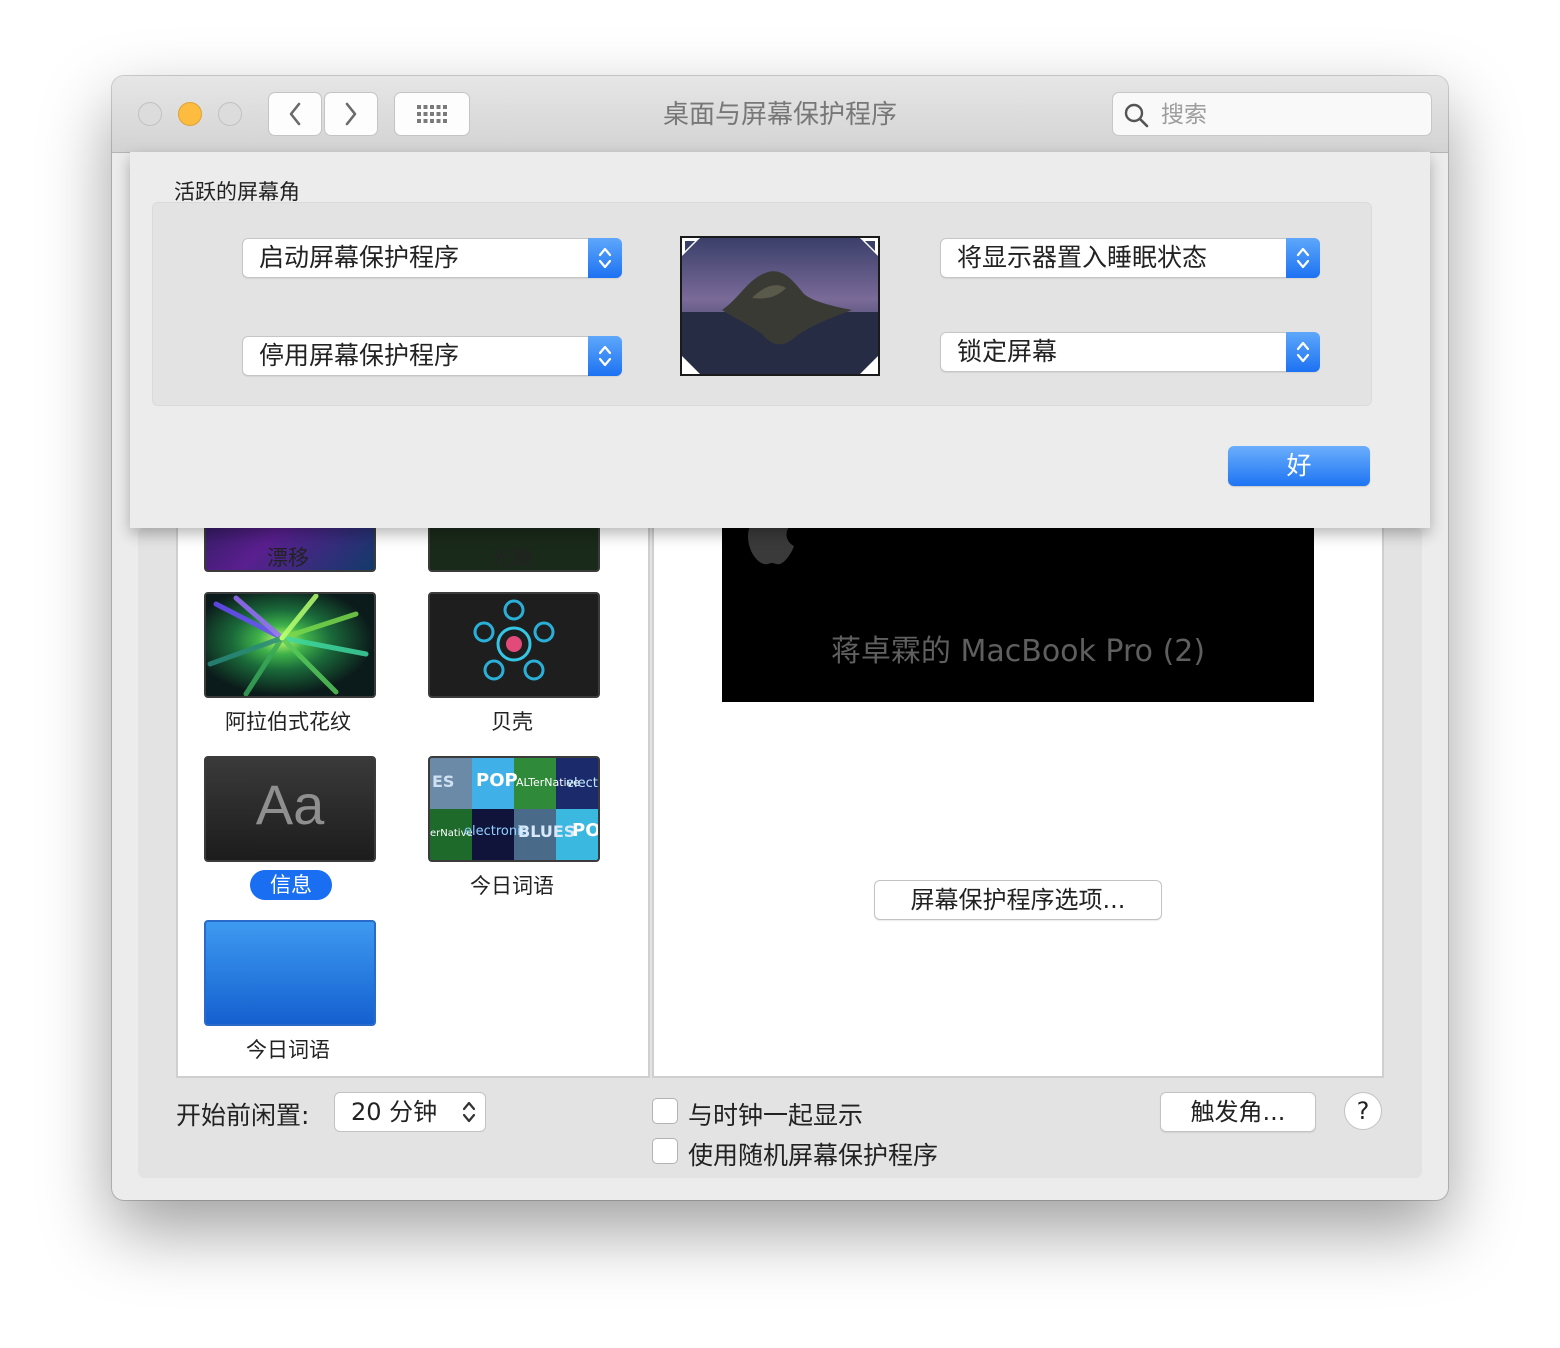 The height and width of the screenshot is (1348, 1560). I want to click on screensaver-thumb-shell, so click(514, 645).